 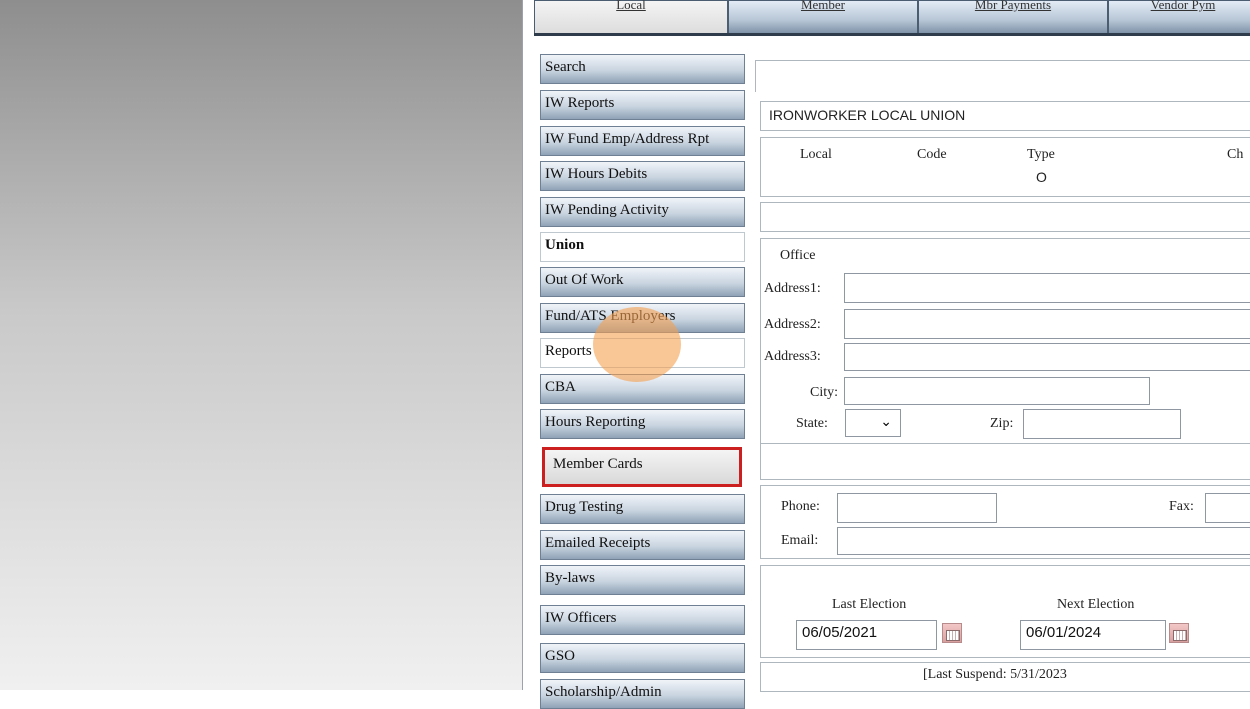 I want to click on top-blank-panel, so click(x=1002, y=76).